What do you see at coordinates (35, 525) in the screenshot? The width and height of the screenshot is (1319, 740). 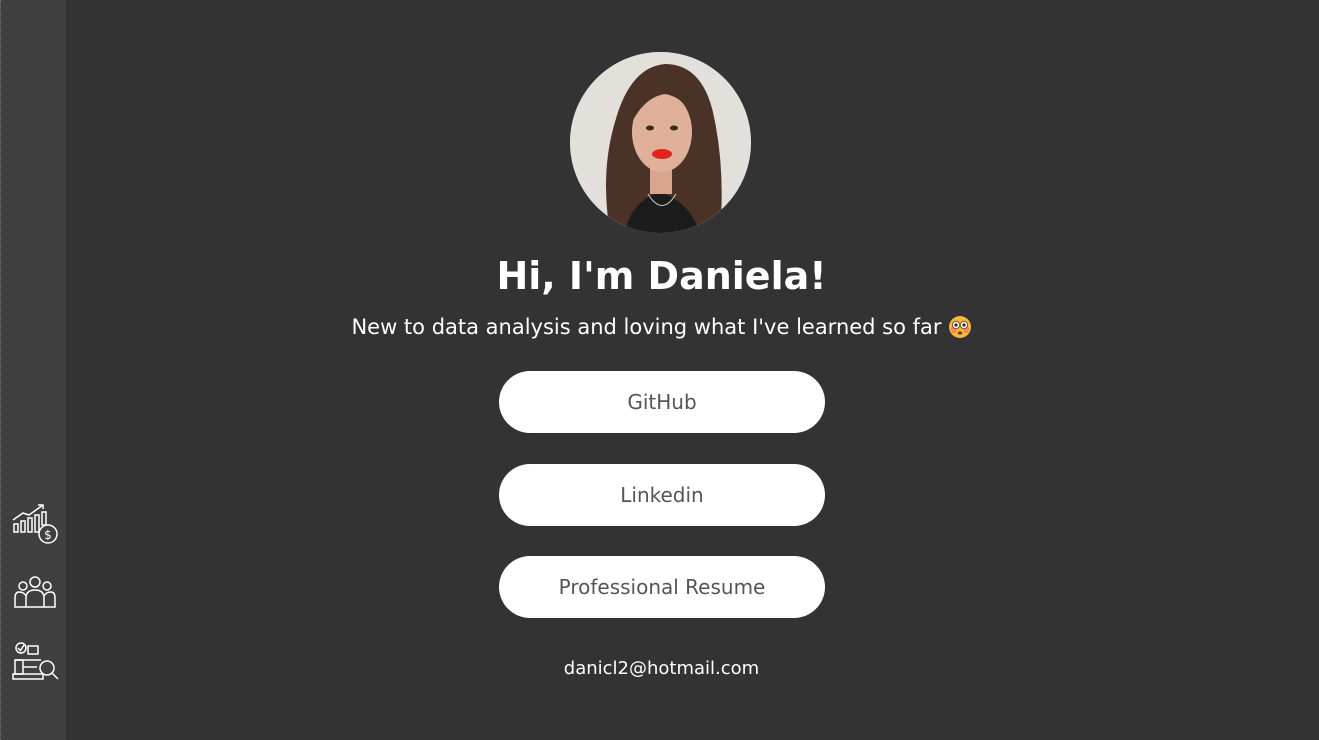 I see `growth-chart-dollar-icon: $` at bounding box center [35, 525].